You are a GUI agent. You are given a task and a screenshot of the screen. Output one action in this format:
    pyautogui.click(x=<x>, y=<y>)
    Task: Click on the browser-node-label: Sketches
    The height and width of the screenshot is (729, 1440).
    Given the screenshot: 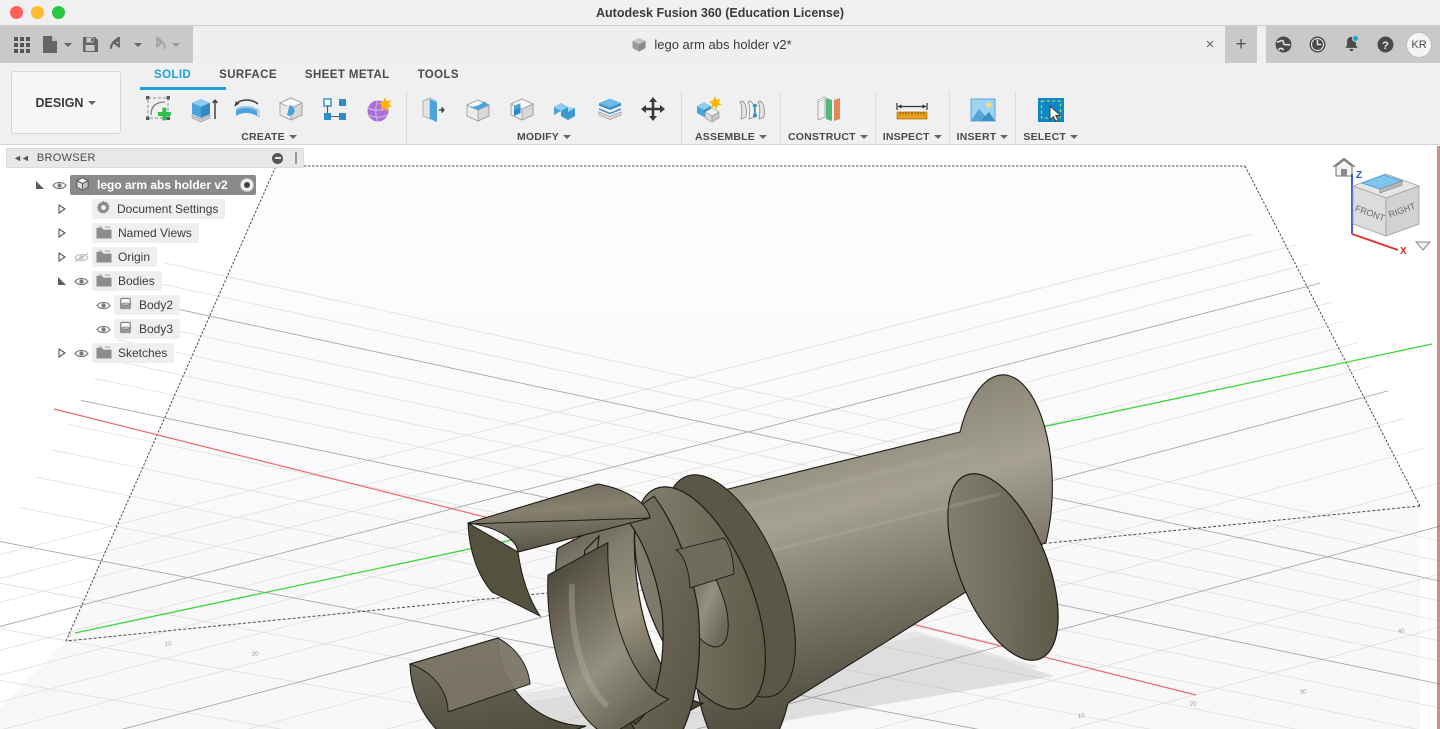 What is the action you would take?
    pyautogui.click(x=143, y=353)
    